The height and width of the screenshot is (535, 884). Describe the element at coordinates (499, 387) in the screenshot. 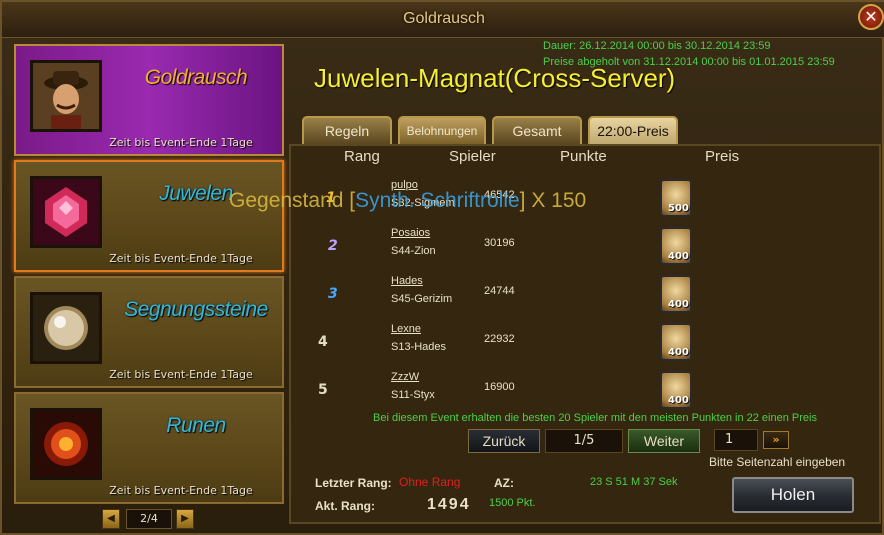

I see `points-cell: 16900` at that location.